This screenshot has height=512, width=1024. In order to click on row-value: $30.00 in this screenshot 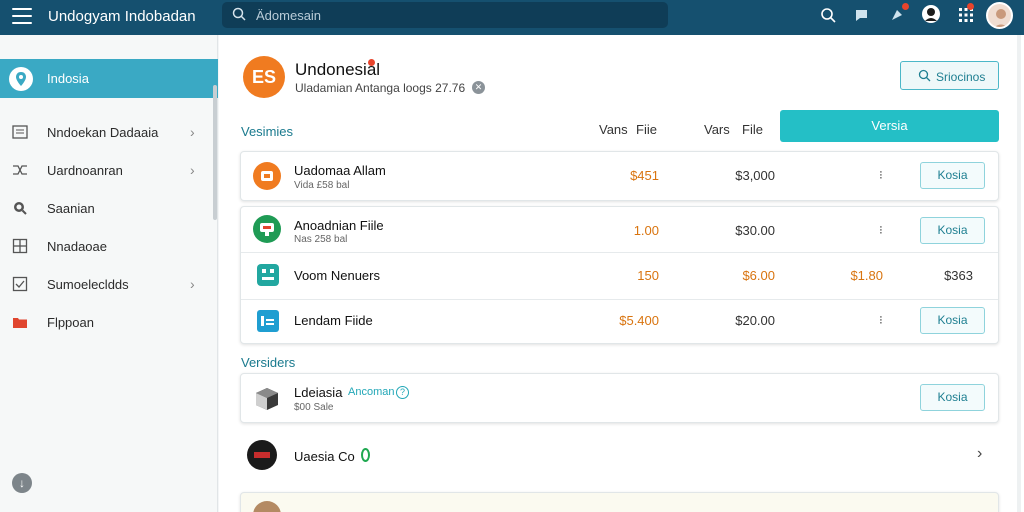, I will do `click(755, 230)`.